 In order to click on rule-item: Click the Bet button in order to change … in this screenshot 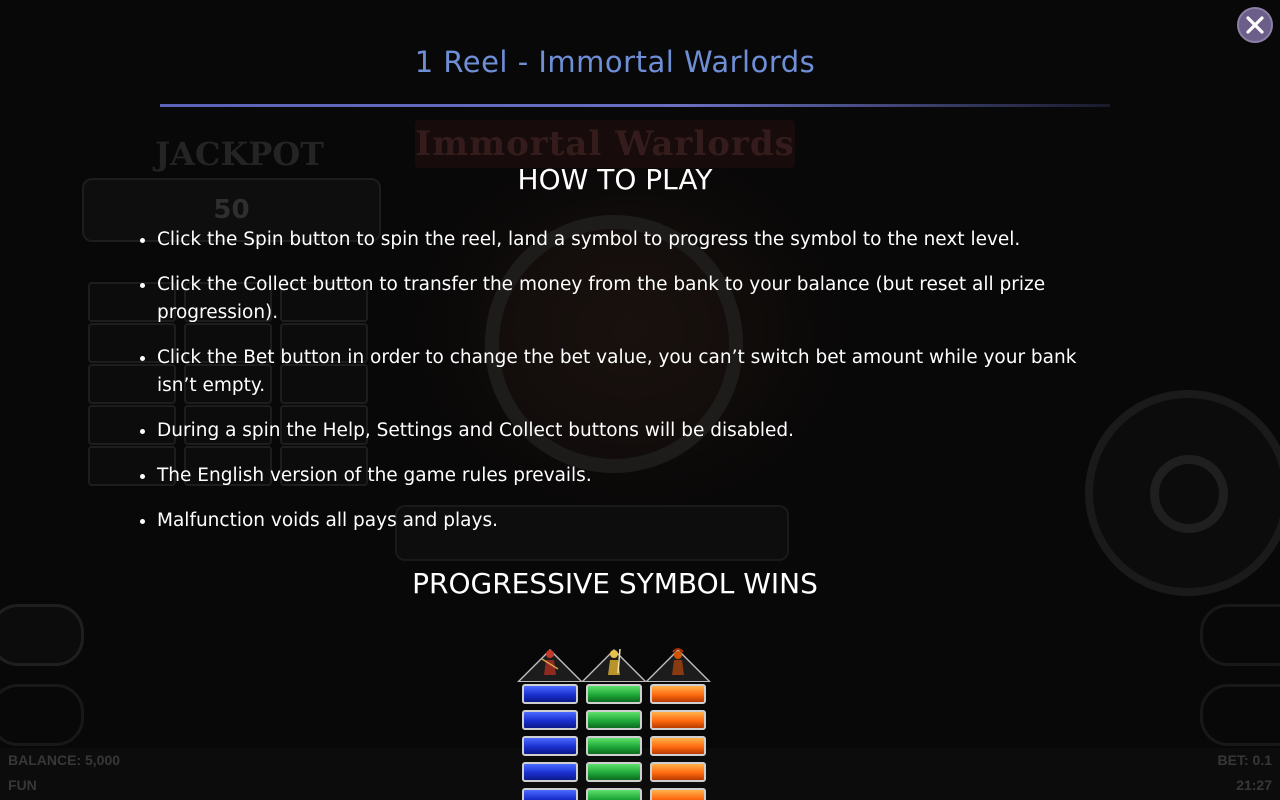, I will do `click(629, 372)`.